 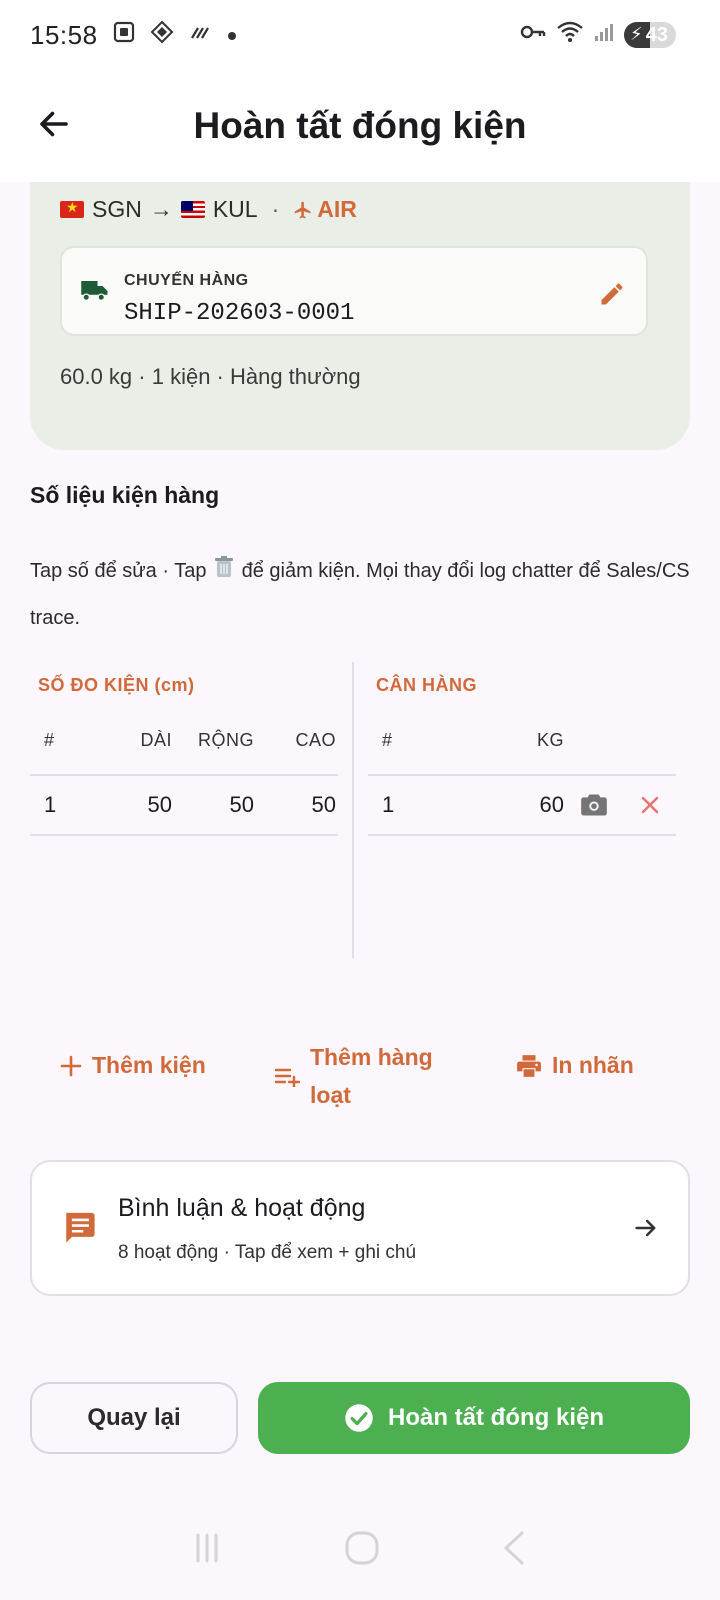 I want to click on check-circle-icon, so click(x=359, y=1418).